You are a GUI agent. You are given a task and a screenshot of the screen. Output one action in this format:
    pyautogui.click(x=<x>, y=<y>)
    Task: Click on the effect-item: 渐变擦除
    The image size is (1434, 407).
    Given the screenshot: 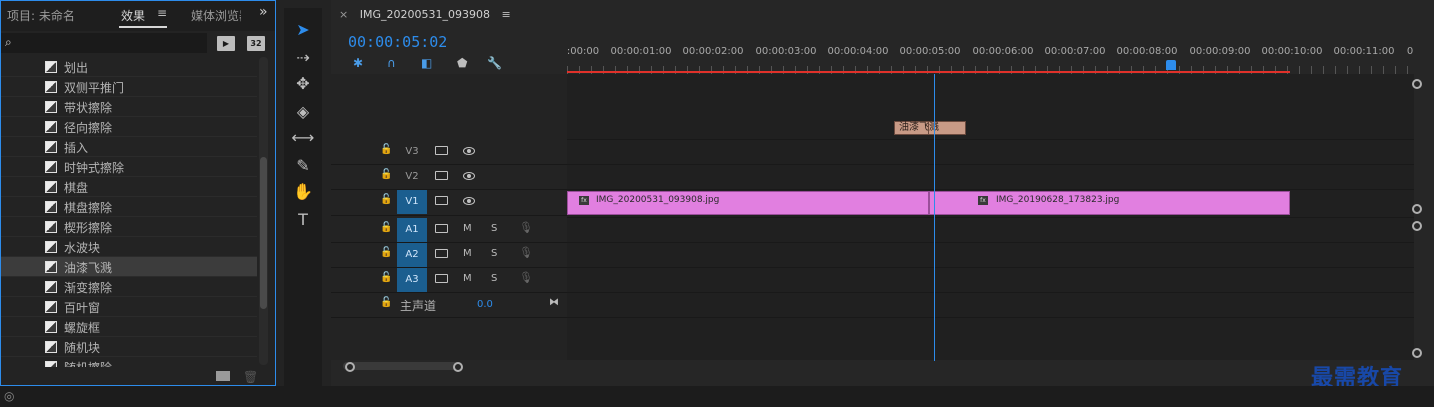 What is the action you would take?
    pyautogui.click(x=129, y=287)
    